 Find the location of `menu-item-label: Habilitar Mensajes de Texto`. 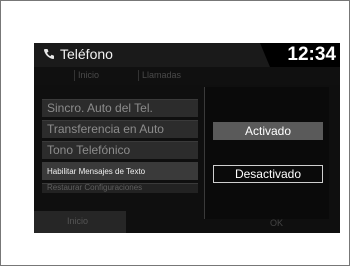

menu-item-label: Habilitar Mensajes de Texto is located at coordinates (96, 171).